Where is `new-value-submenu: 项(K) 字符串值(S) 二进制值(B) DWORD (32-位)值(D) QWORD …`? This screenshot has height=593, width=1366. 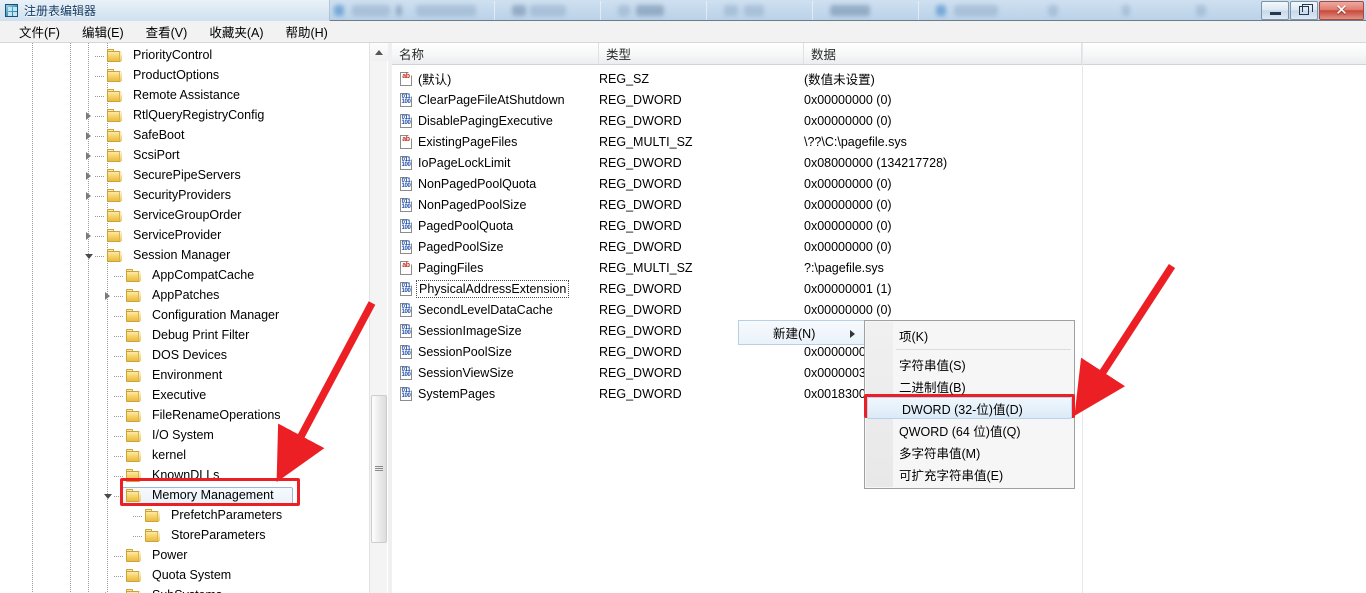
new-value-submenu: 项(K) 字符串值(S) 二进制值(B) DWORD (32-位)值(D) QWORD … is located at coordinates (969, 404).